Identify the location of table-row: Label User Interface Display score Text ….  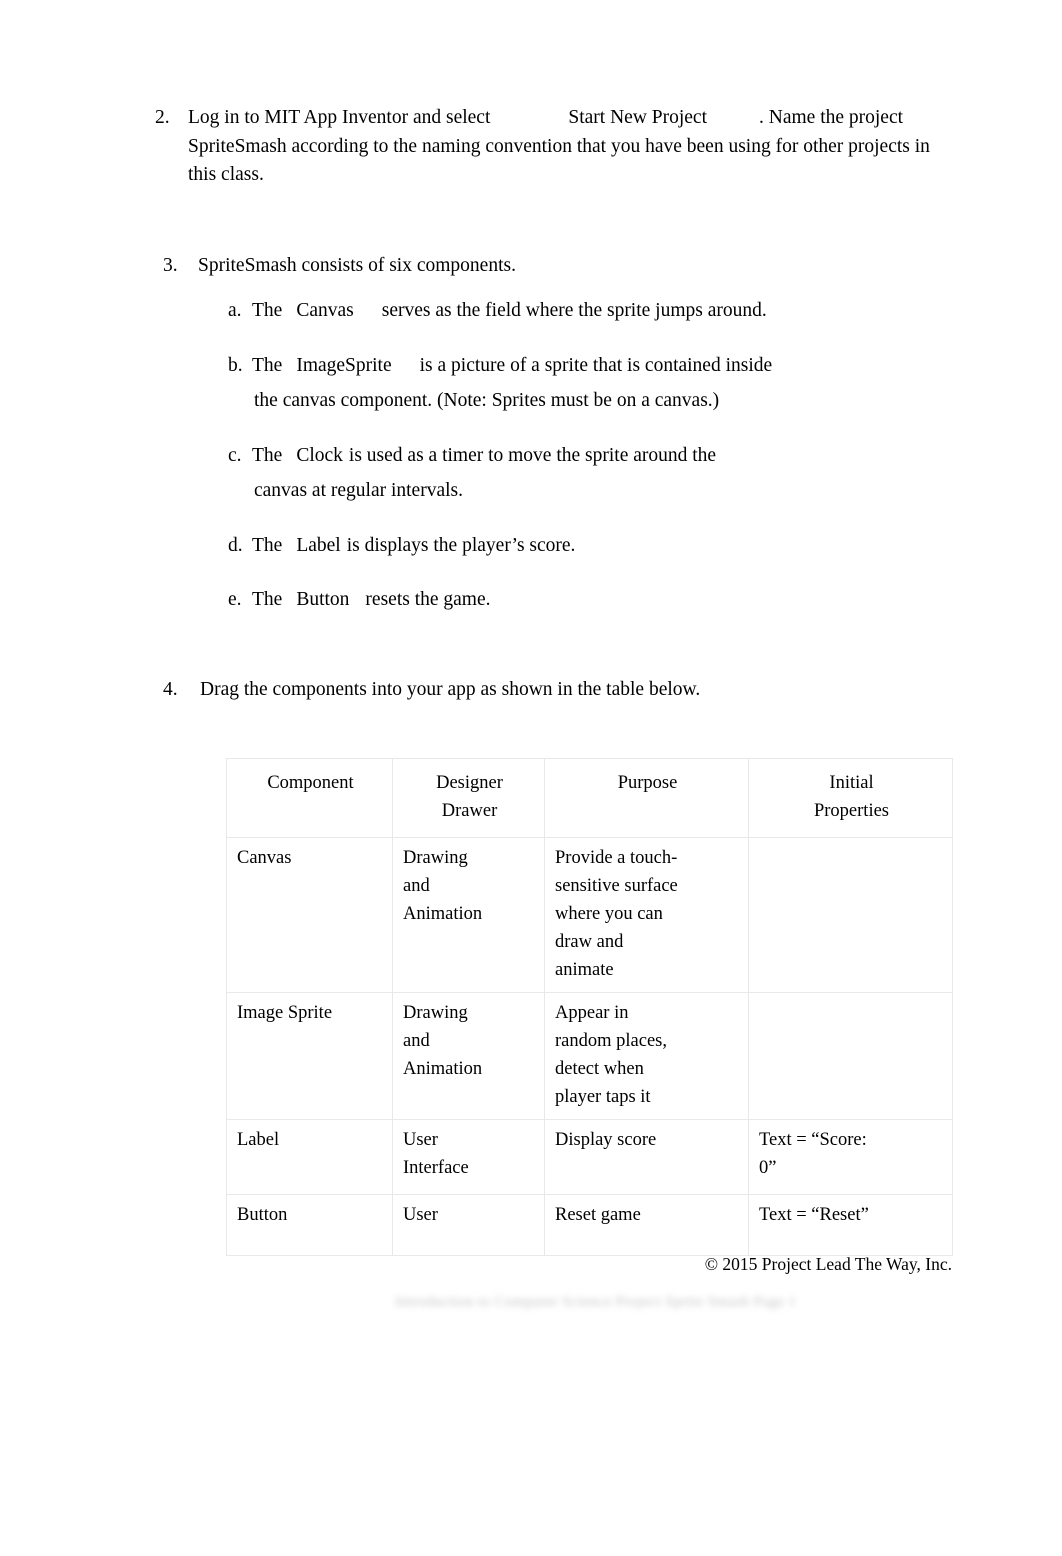
(589, 1157).